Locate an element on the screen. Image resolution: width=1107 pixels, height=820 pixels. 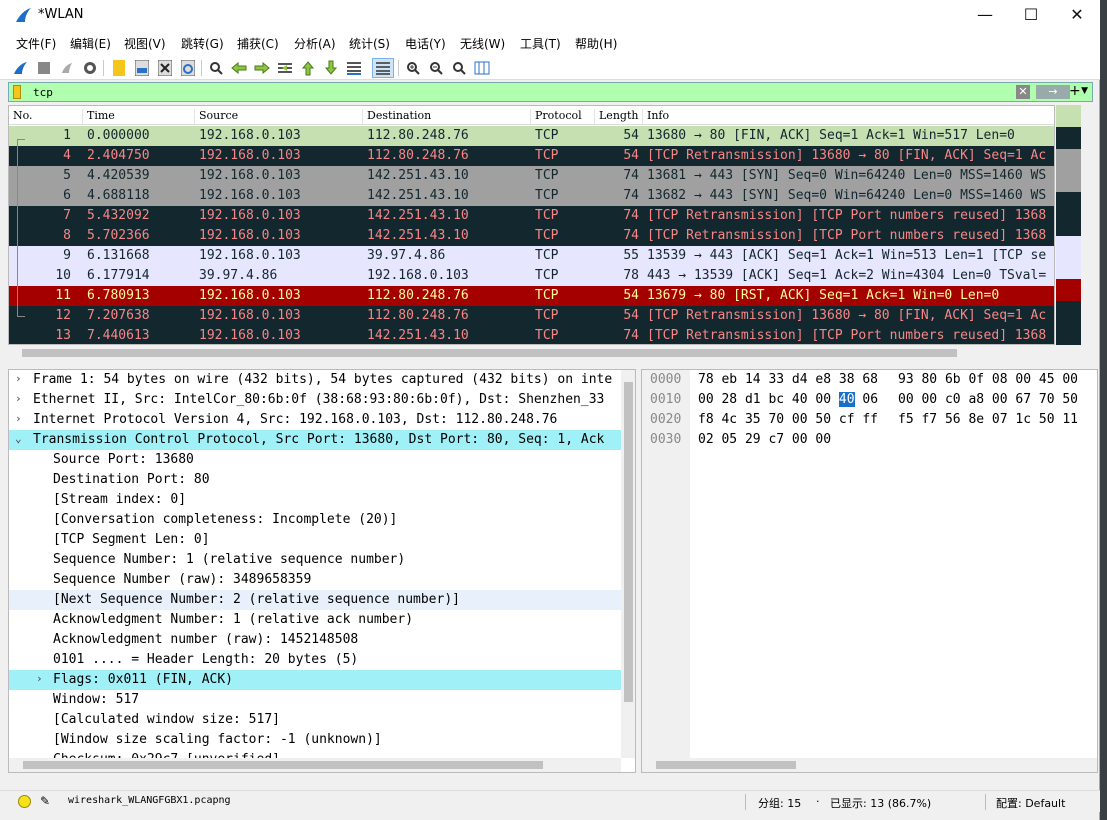
bytes-hscroll is located at coordinates (869, 765).